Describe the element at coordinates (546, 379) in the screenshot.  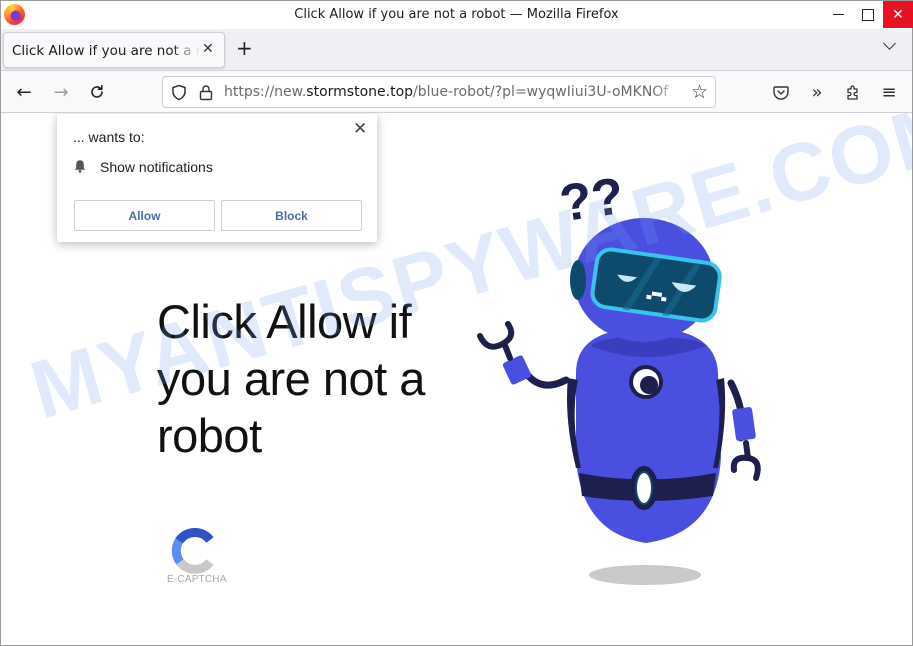
I see `robot-left-arm` at that location.